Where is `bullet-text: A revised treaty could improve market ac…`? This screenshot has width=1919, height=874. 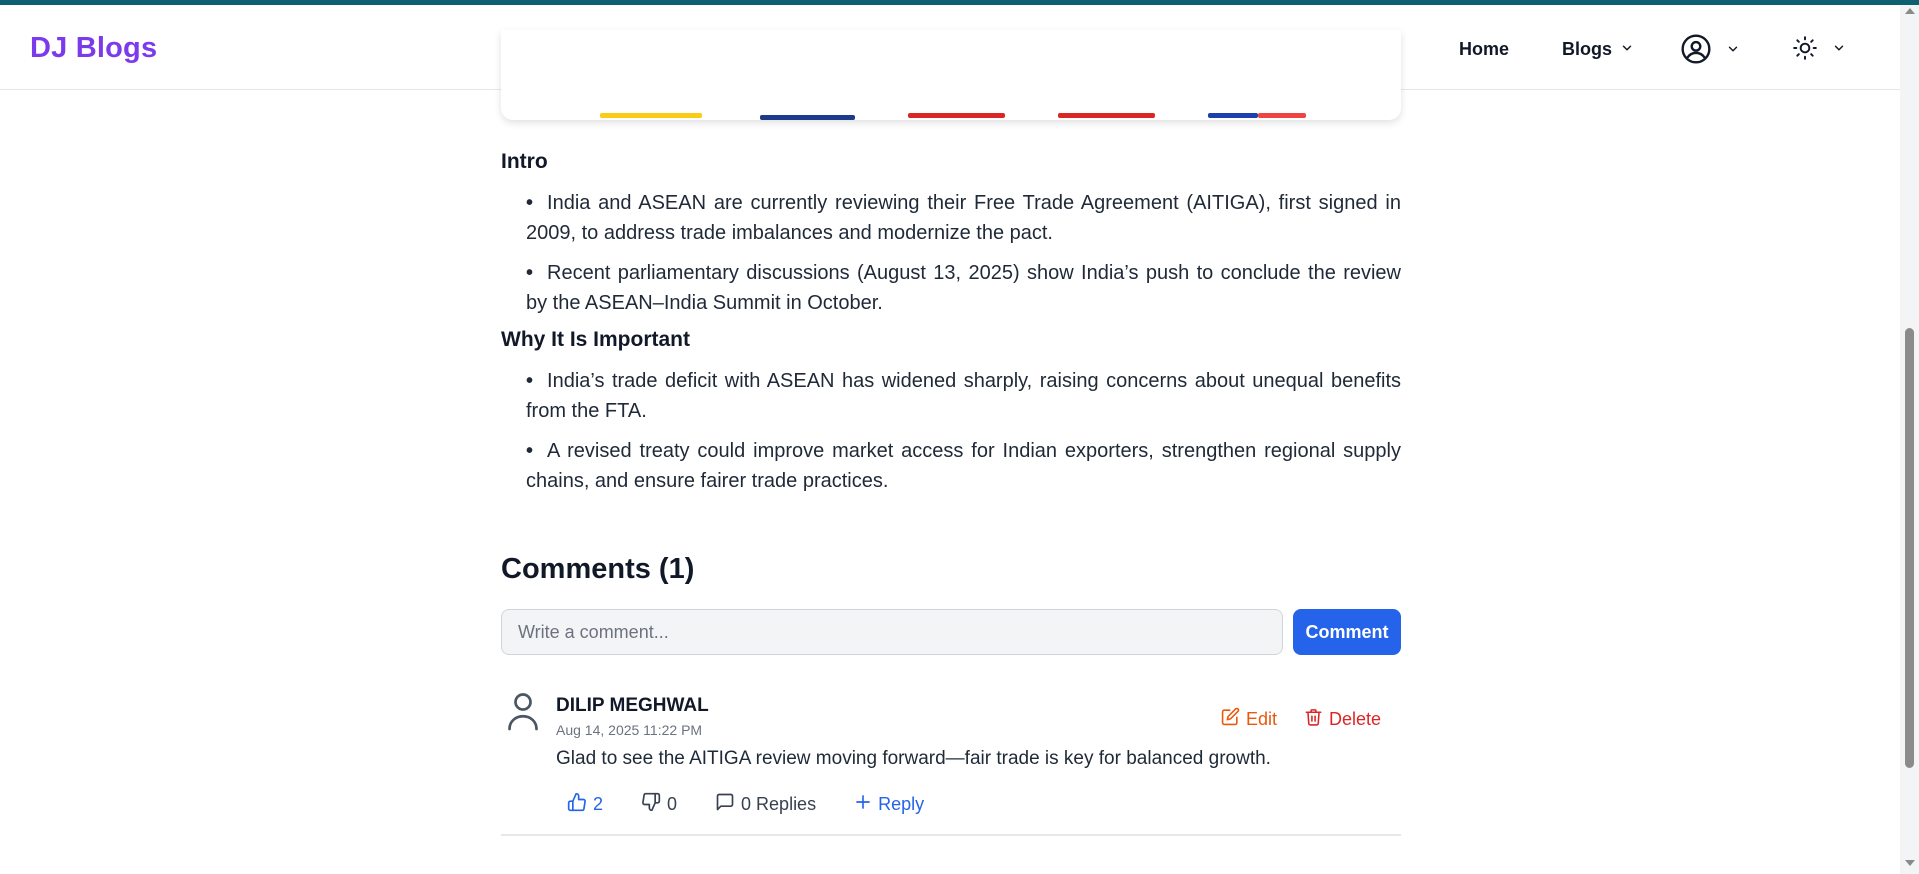 bullet-text: A revised treaty could improve market ac… is located at coordinates (963, 466).